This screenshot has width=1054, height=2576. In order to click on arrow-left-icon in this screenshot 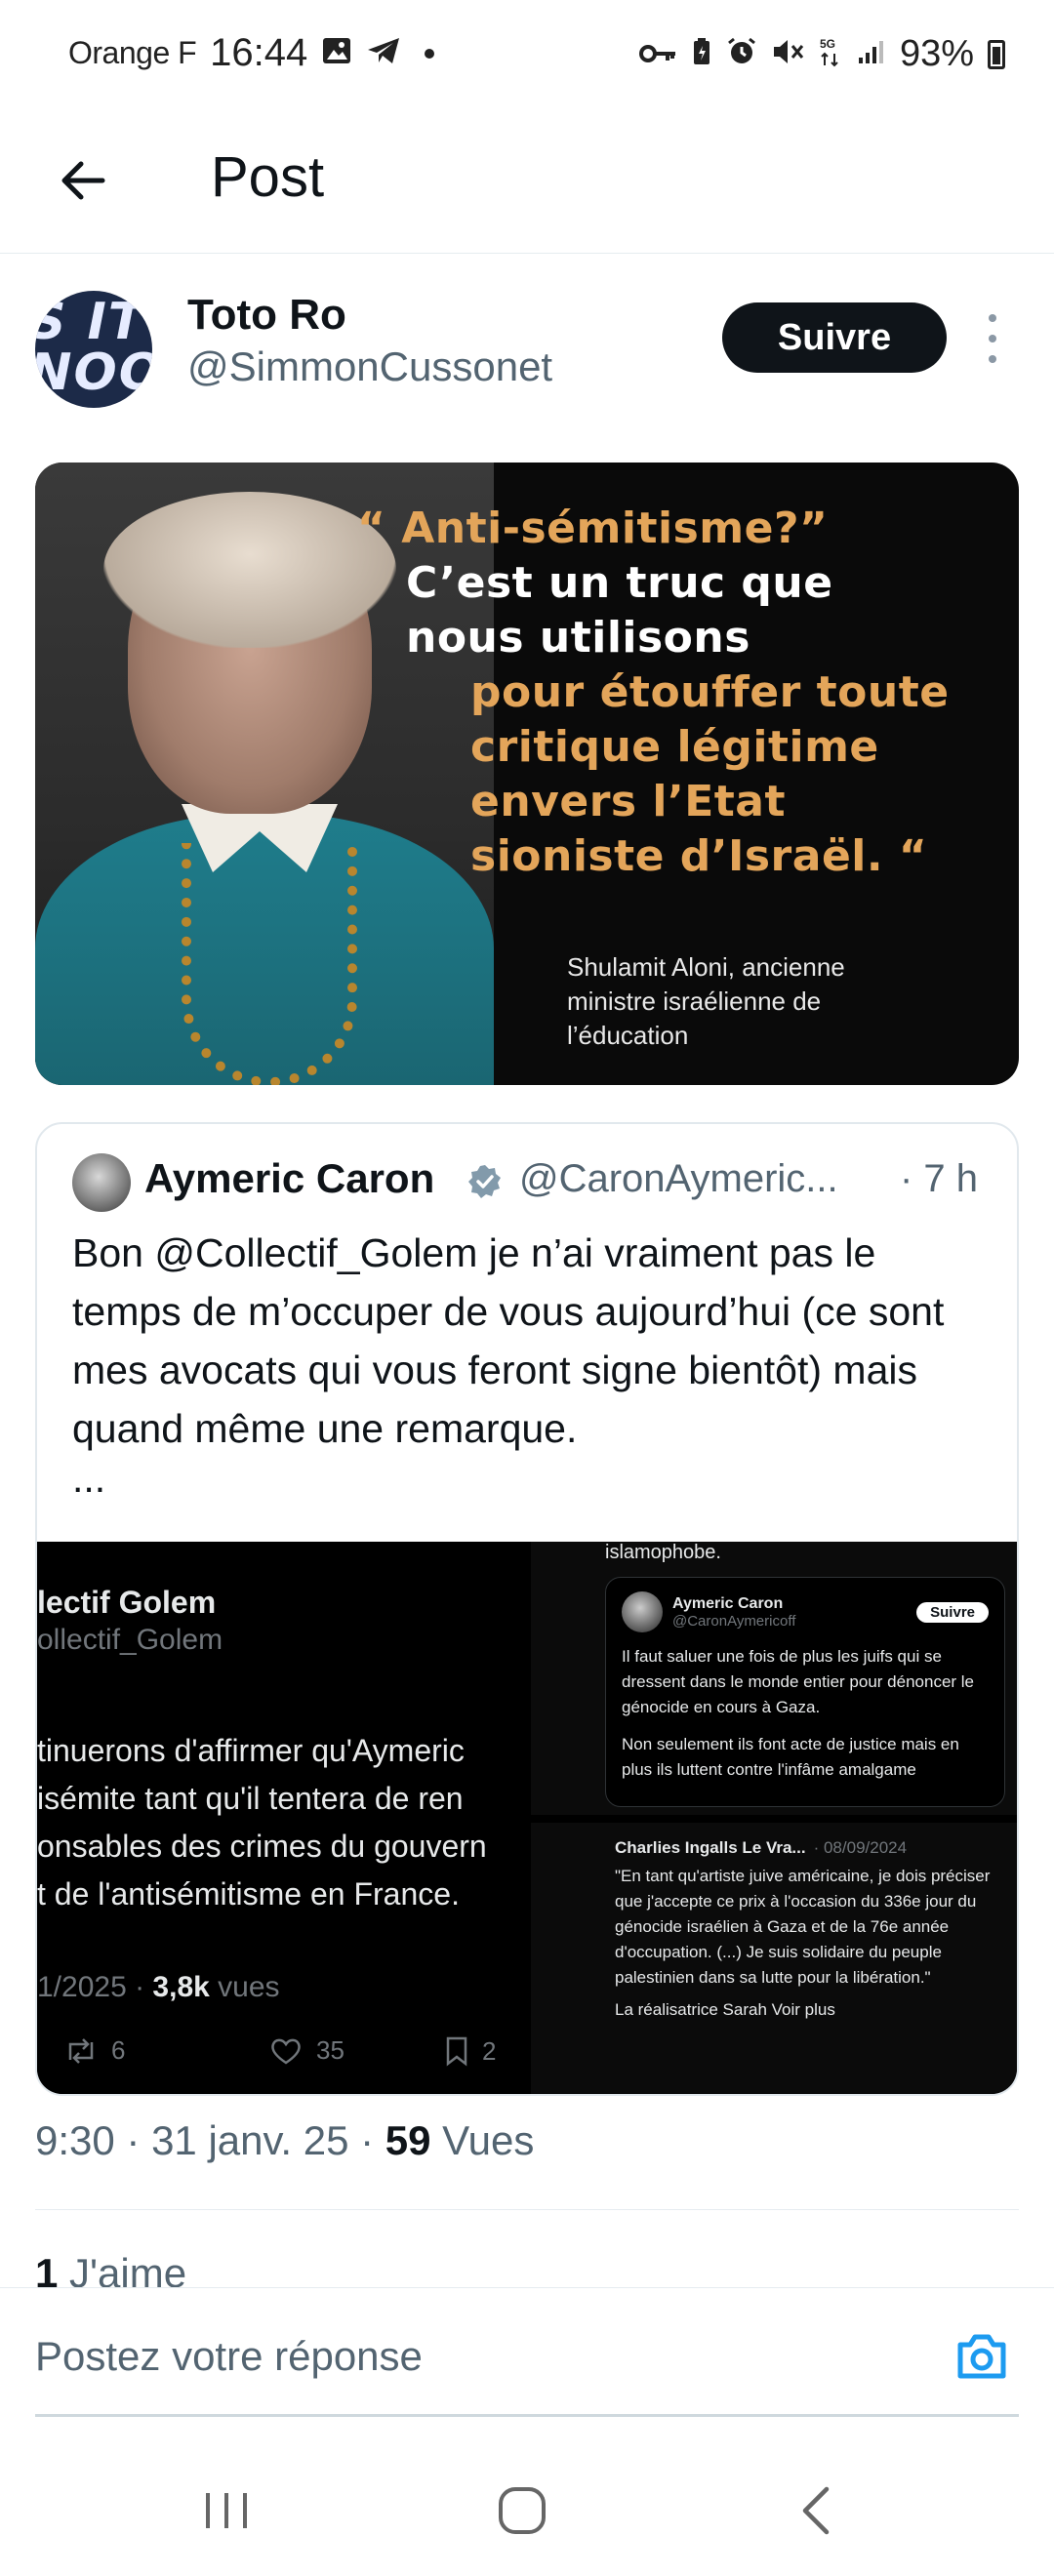, I will do `click(83, 180)`.